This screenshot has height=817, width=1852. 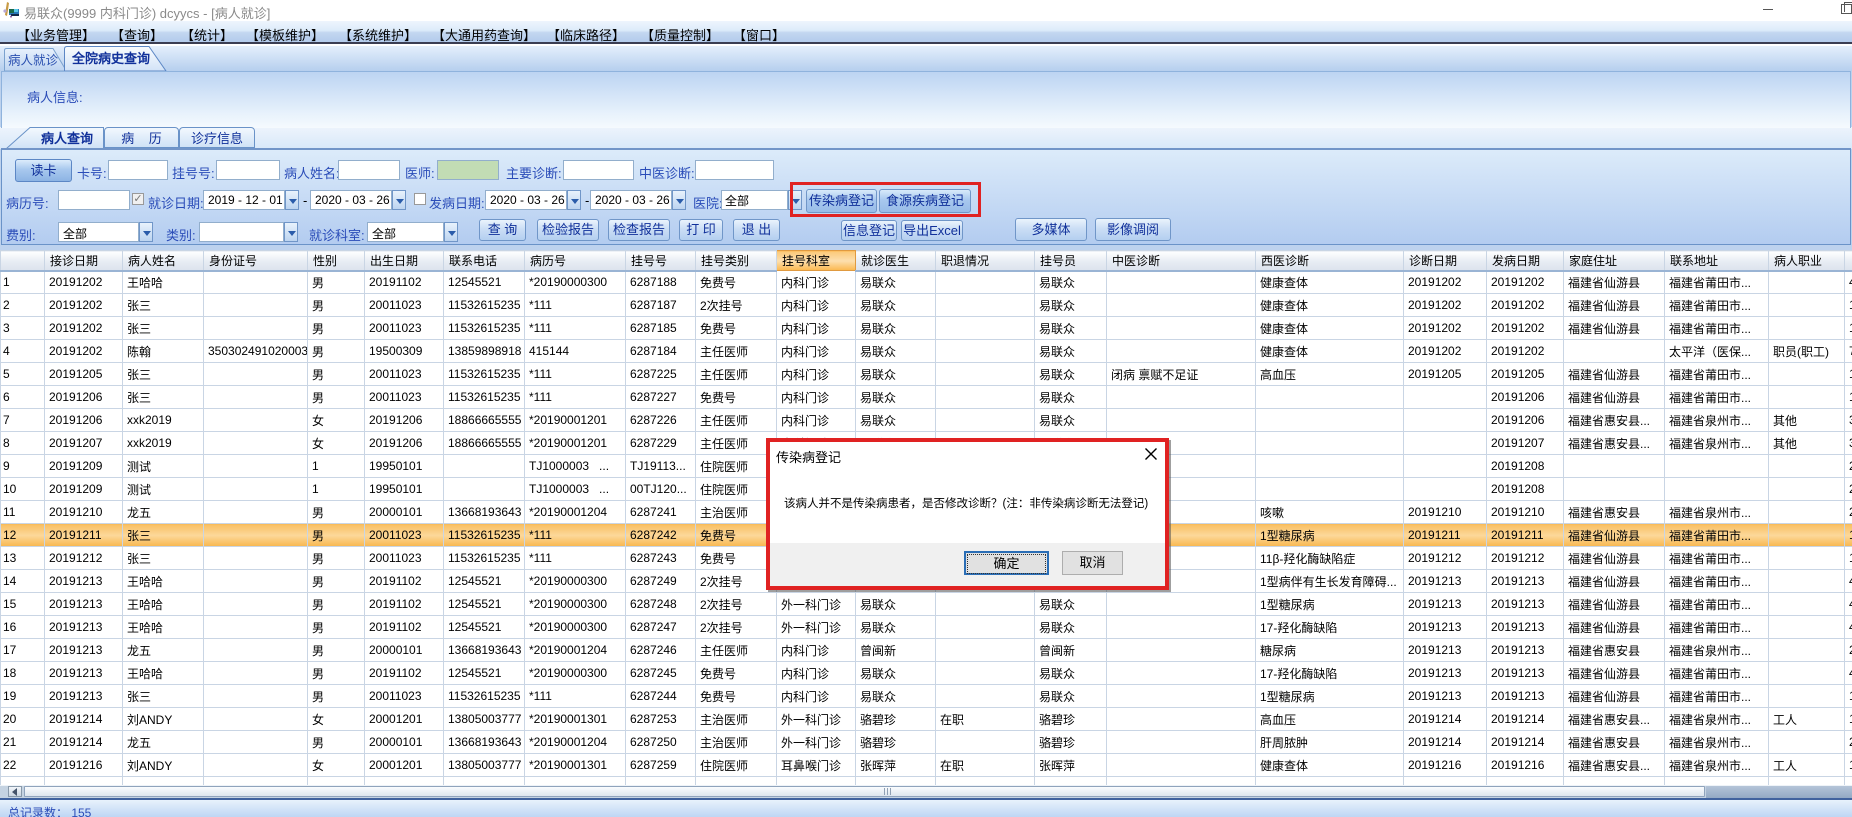 I want to click on svg-text: 病人就诊, so click(x=33, y=60).